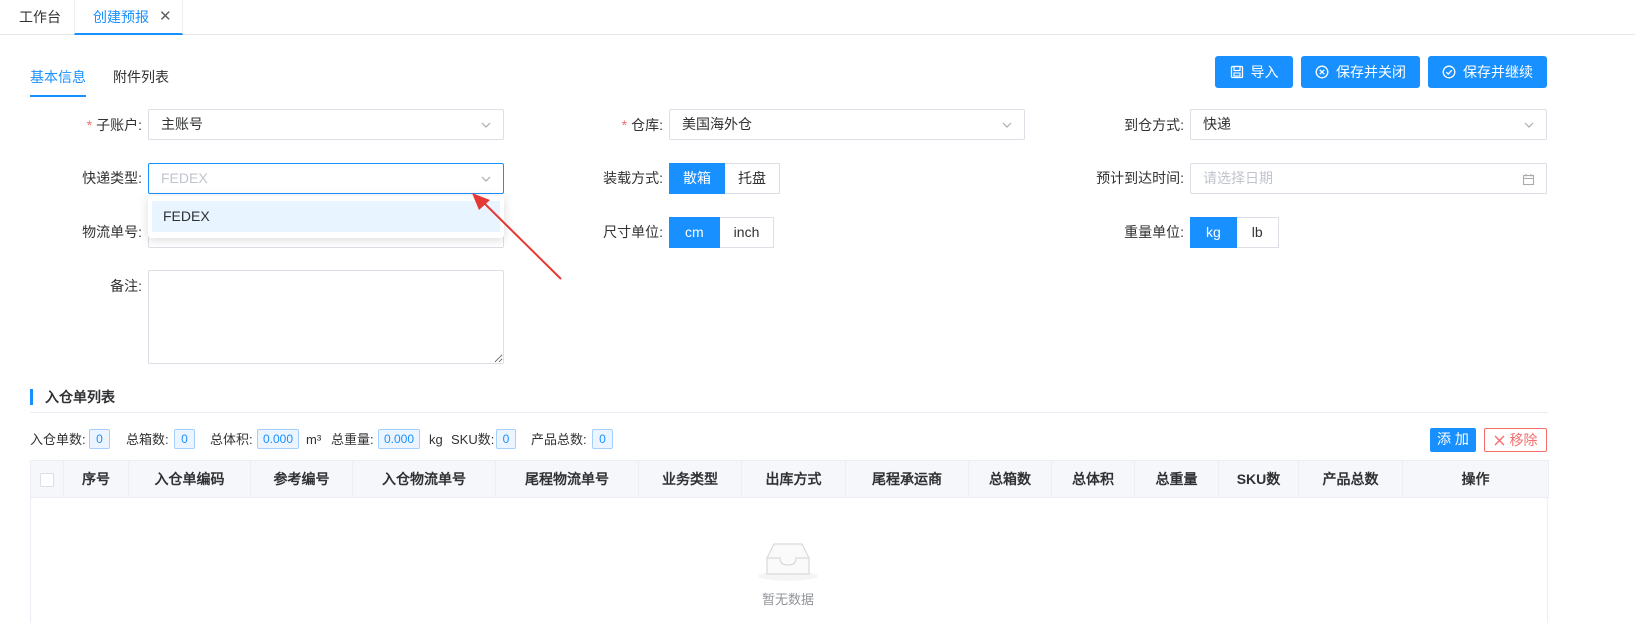 The image size is (1635, 623). Describe the element at coordinates (1528, 180) in the screenshot. I see `calendar-icon` at that location.